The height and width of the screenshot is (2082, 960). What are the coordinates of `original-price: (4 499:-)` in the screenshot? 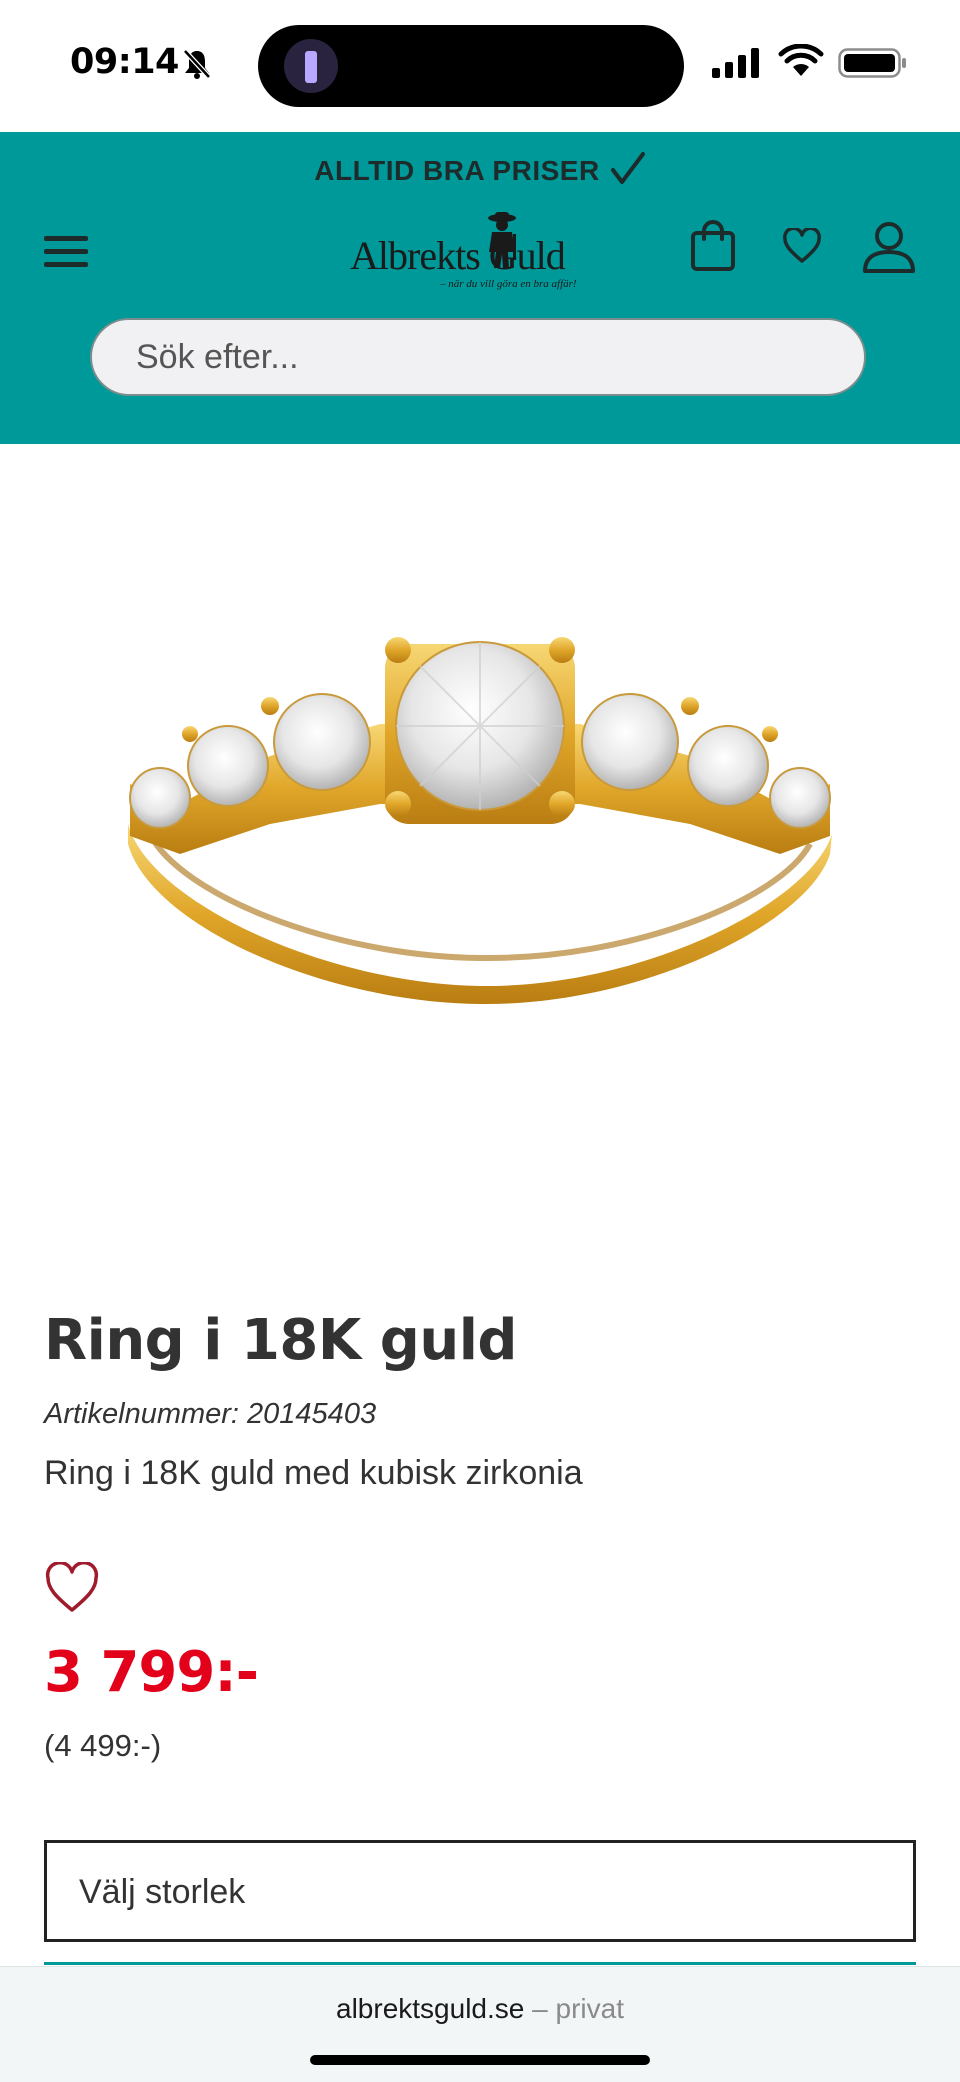 It's located at (103, 1745).